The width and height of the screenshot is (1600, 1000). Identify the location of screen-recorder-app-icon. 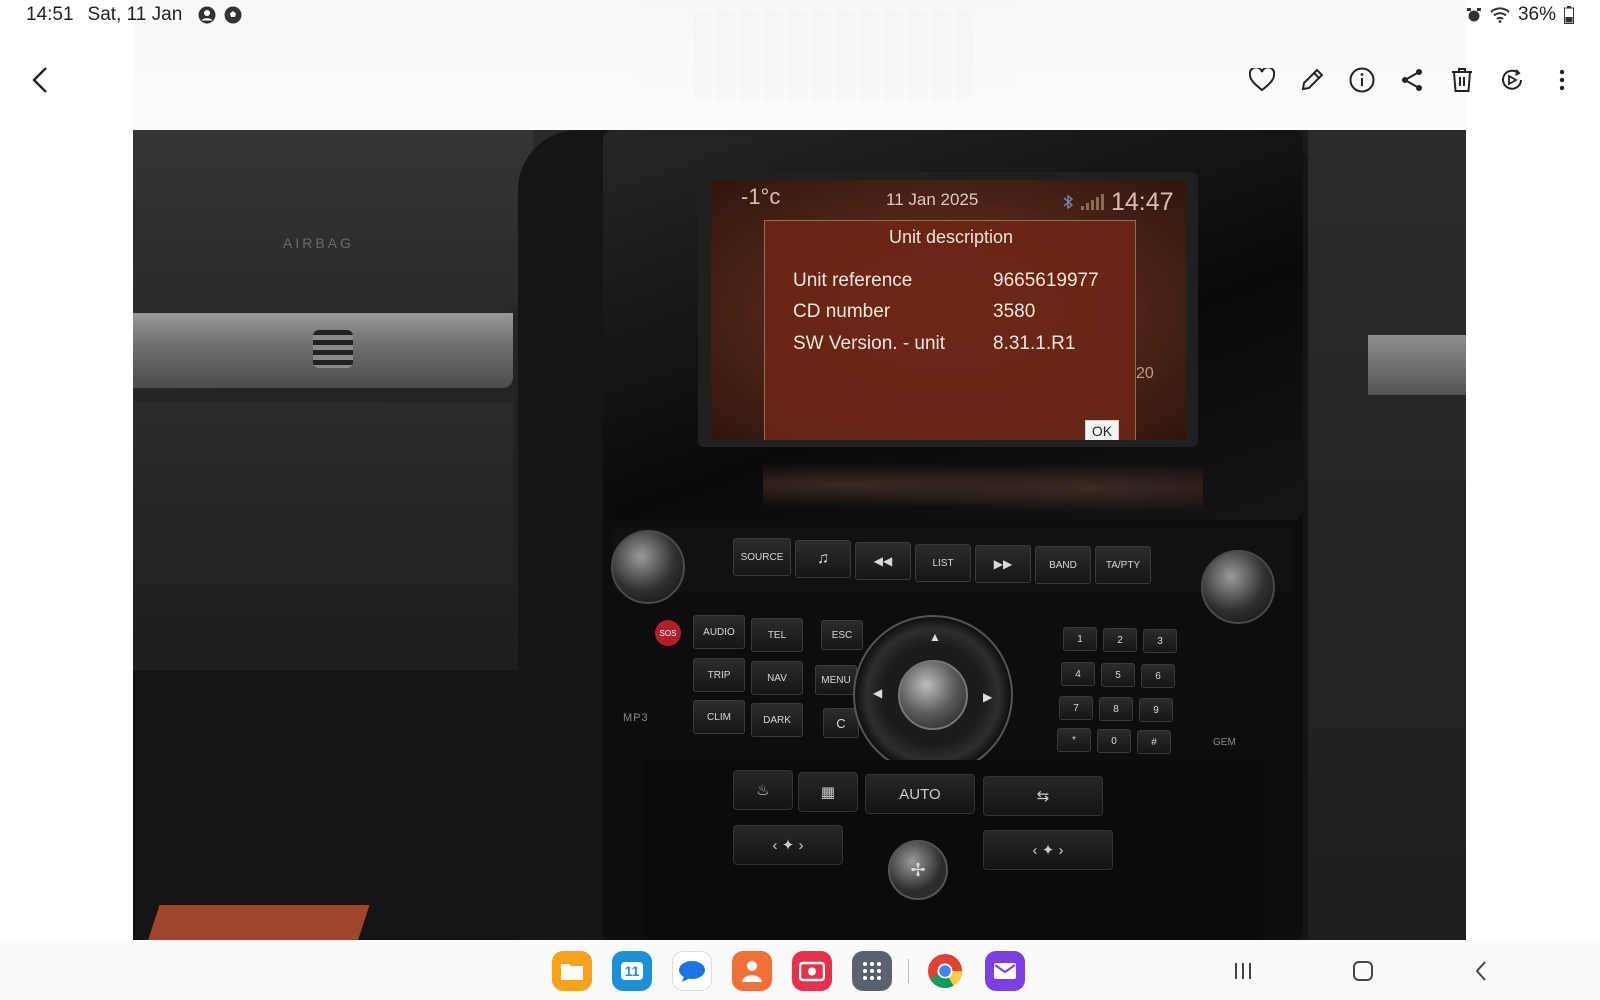
(812, 971).